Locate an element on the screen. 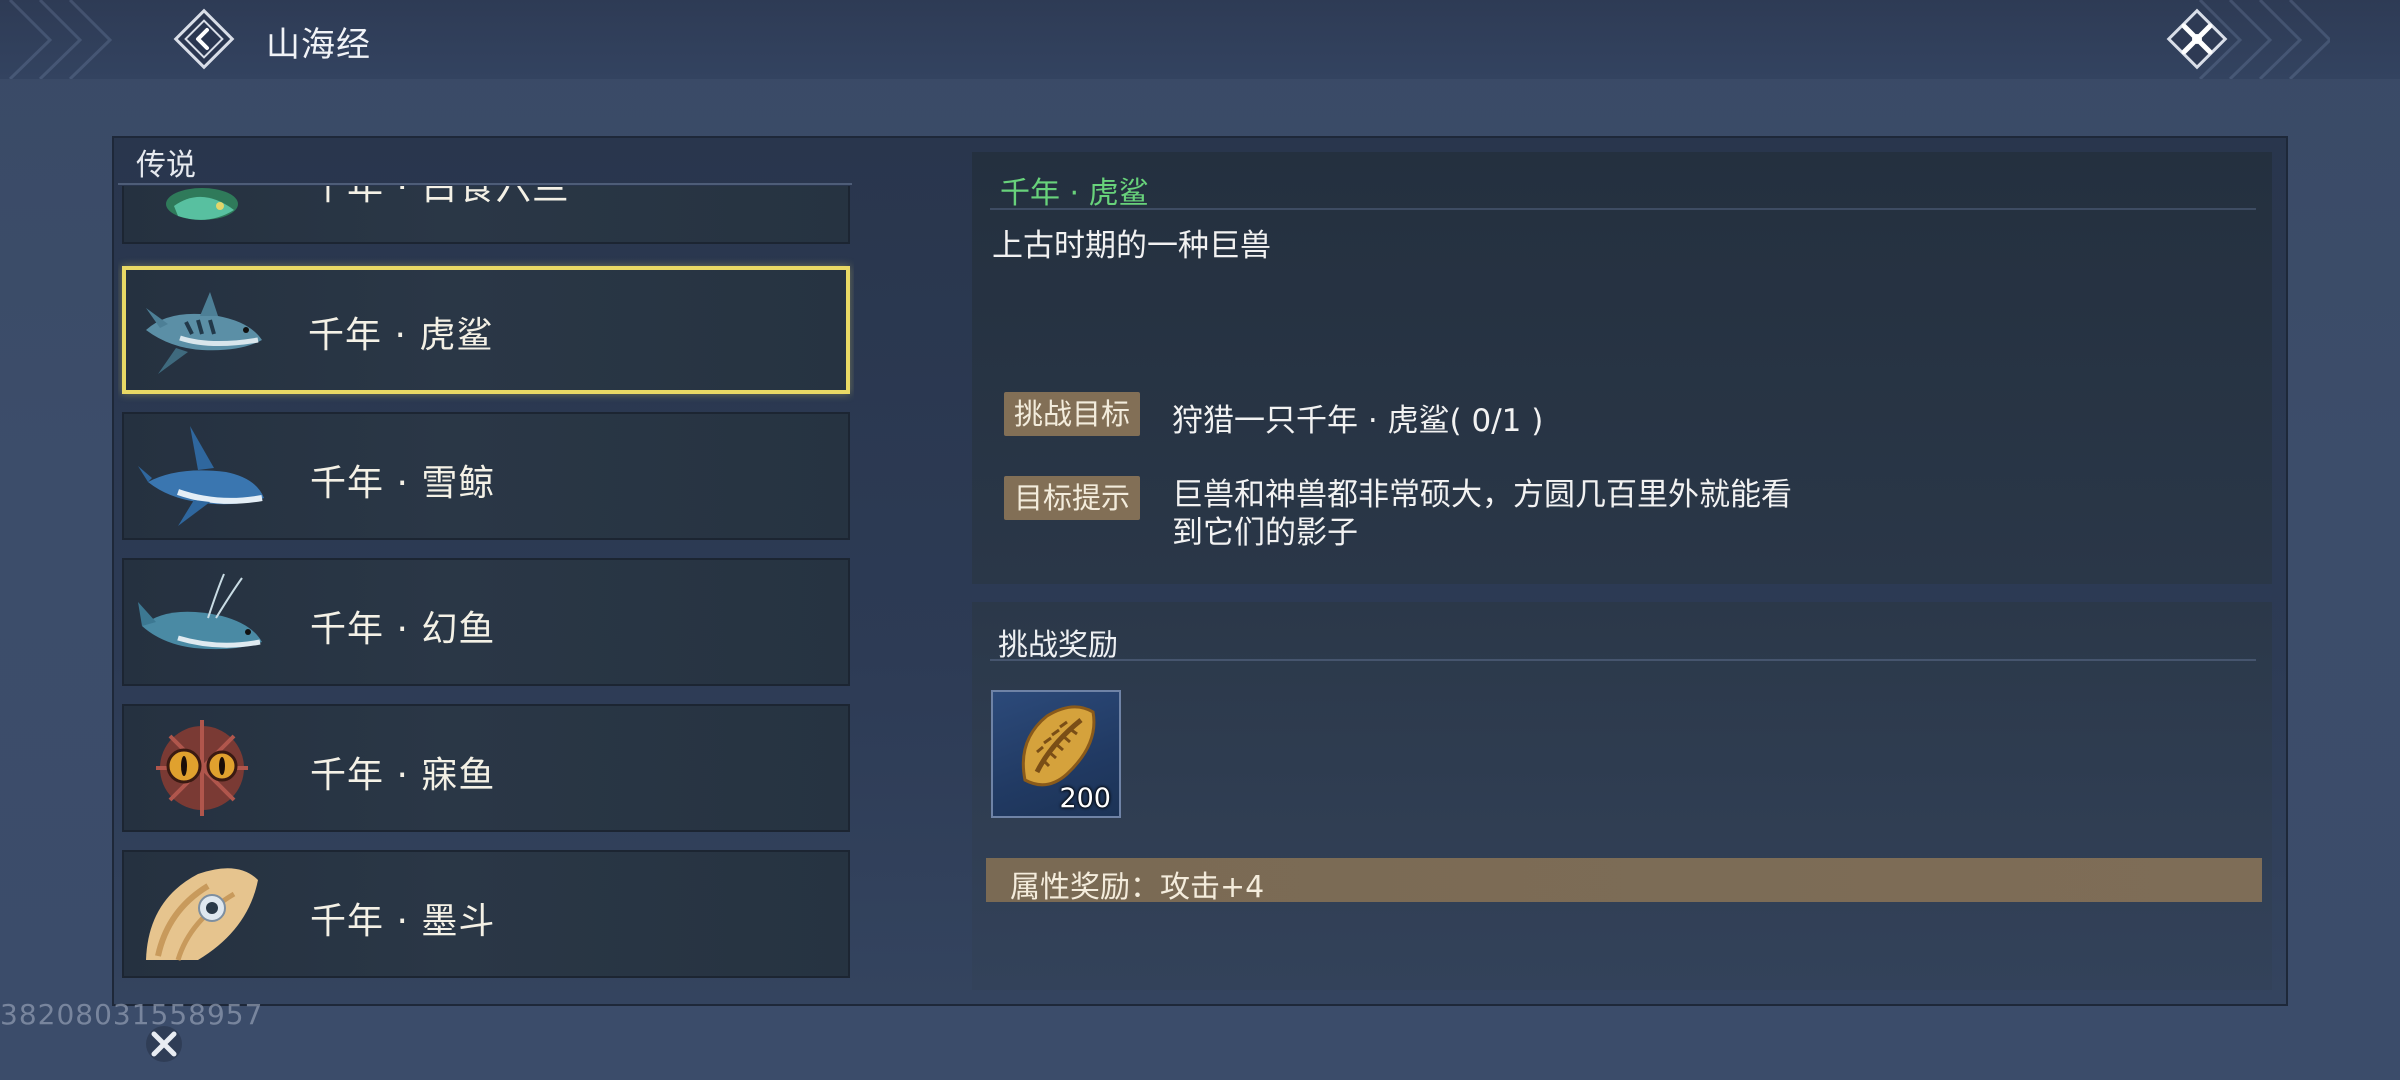 The width and height of the screenshot is (2400, 1080). close-icon is located at coordinates (2197, 39).